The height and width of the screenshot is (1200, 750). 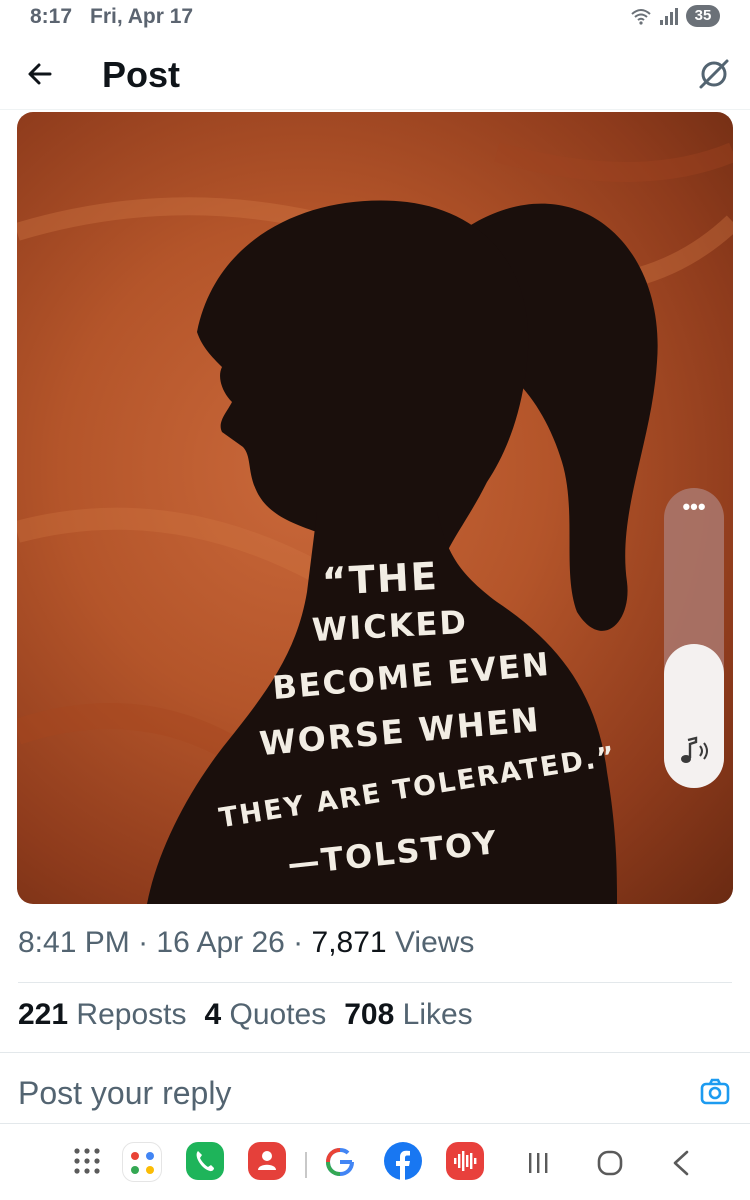 What do you see at coordinates (400, 731) in the screenshot?
I see `quote-line: WORSE WHEN` at bounding box center [400, 731].